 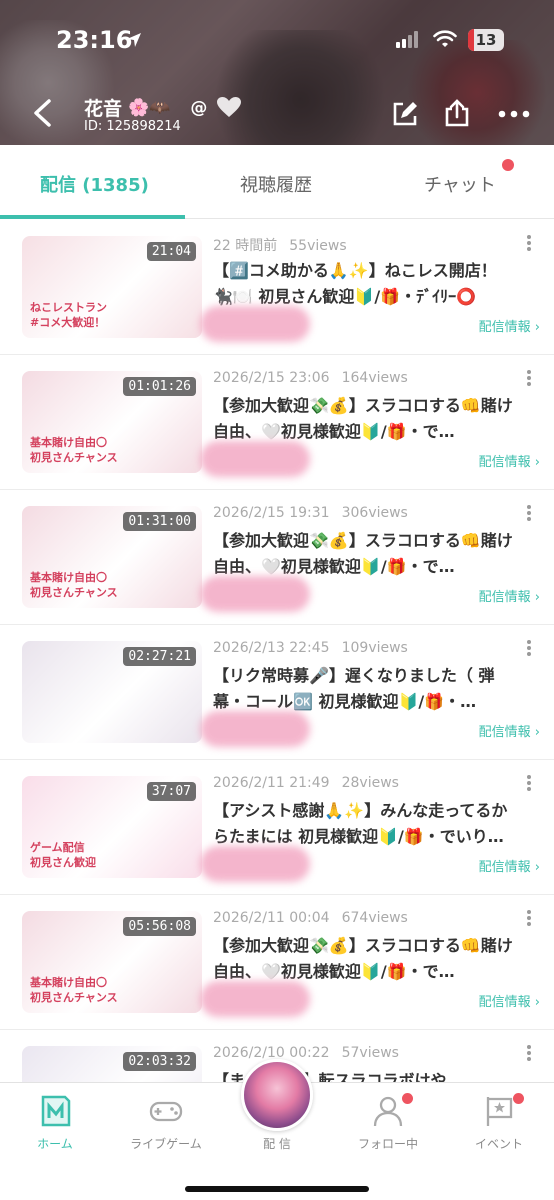 I want to click on nav-following: フォロー中, so click(x=388, y=1118).